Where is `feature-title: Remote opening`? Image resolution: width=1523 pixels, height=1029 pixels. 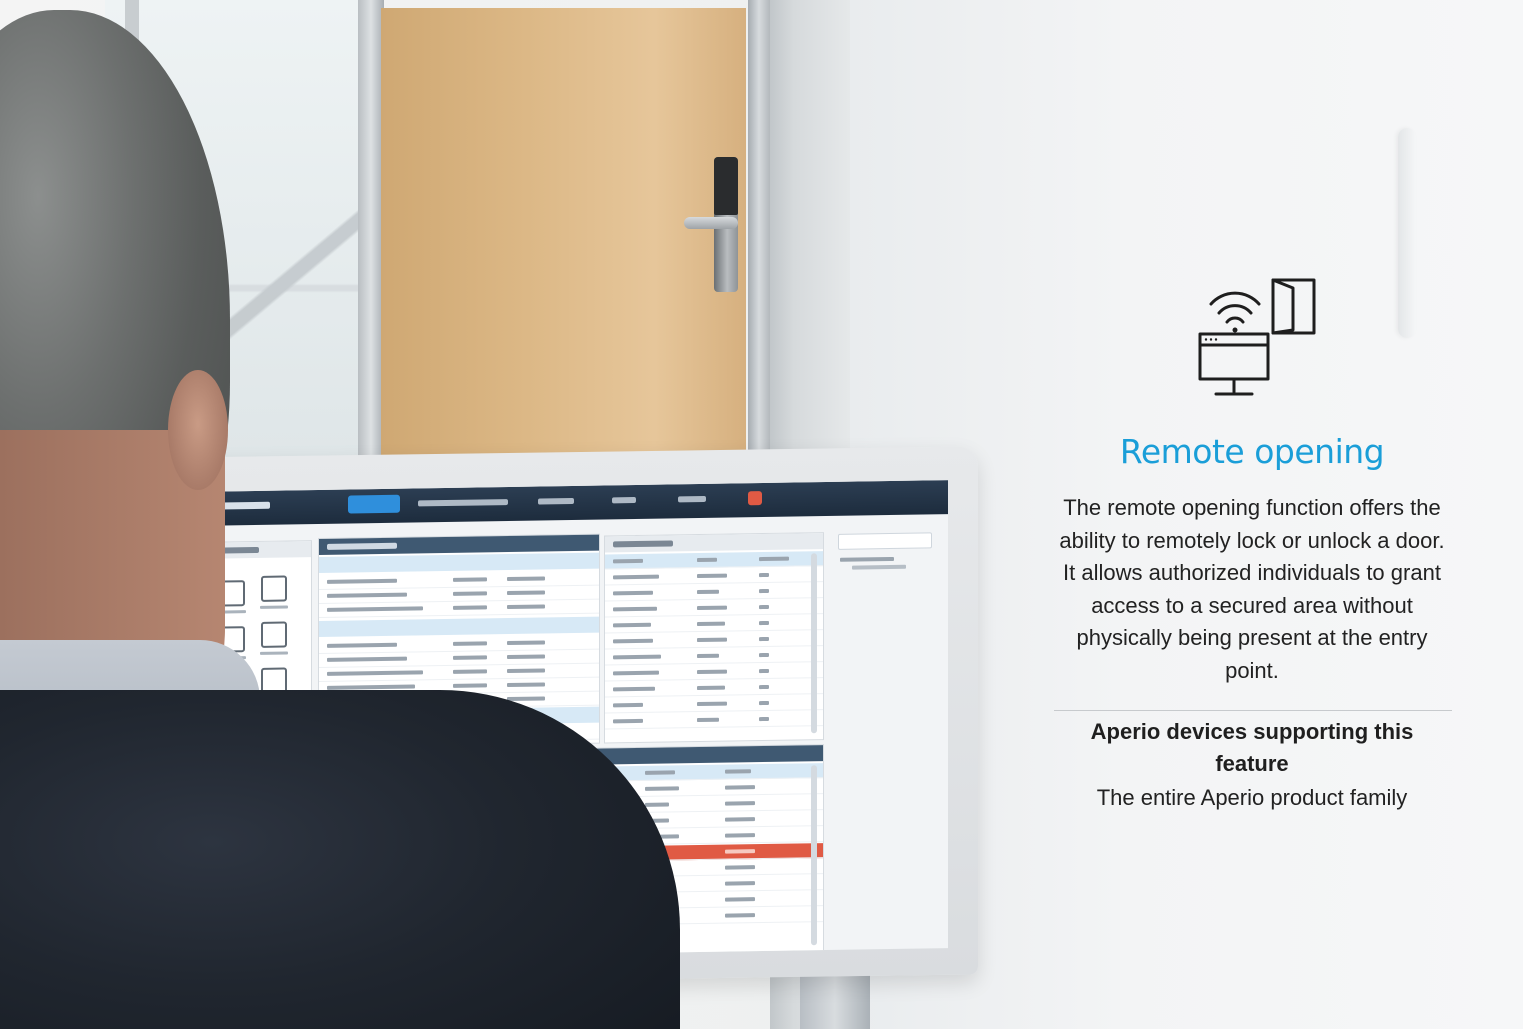 feature-title: Remote opening is located at coordinates (1252, 451).